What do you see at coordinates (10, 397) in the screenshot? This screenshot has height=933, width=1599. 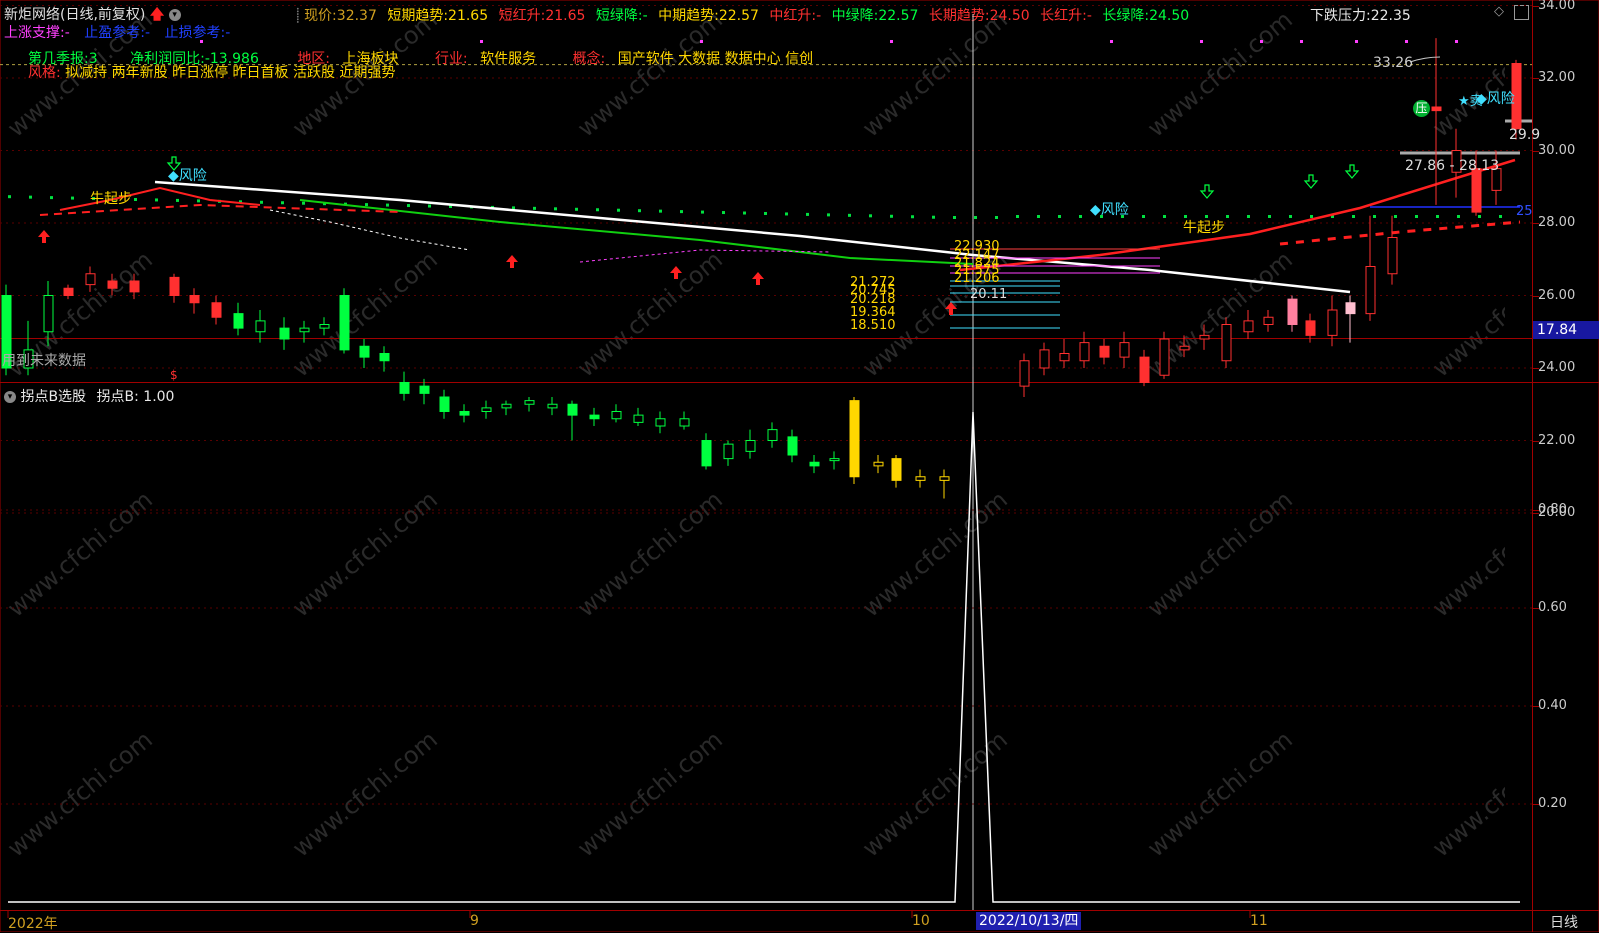 I see `chevron-down-icon: ▾` at bounding box center [10, 397].